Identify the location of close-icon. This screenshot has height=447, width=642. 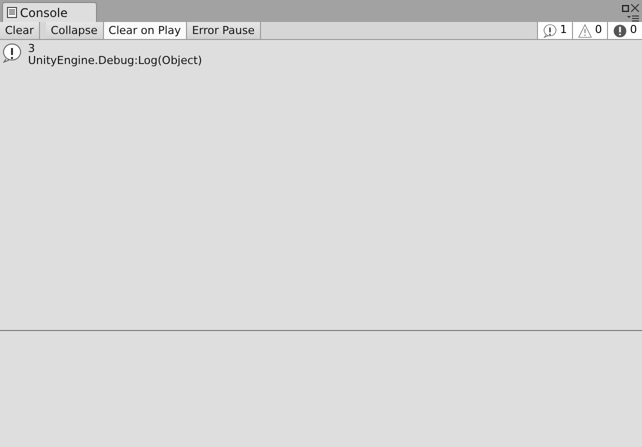
(635, 8).